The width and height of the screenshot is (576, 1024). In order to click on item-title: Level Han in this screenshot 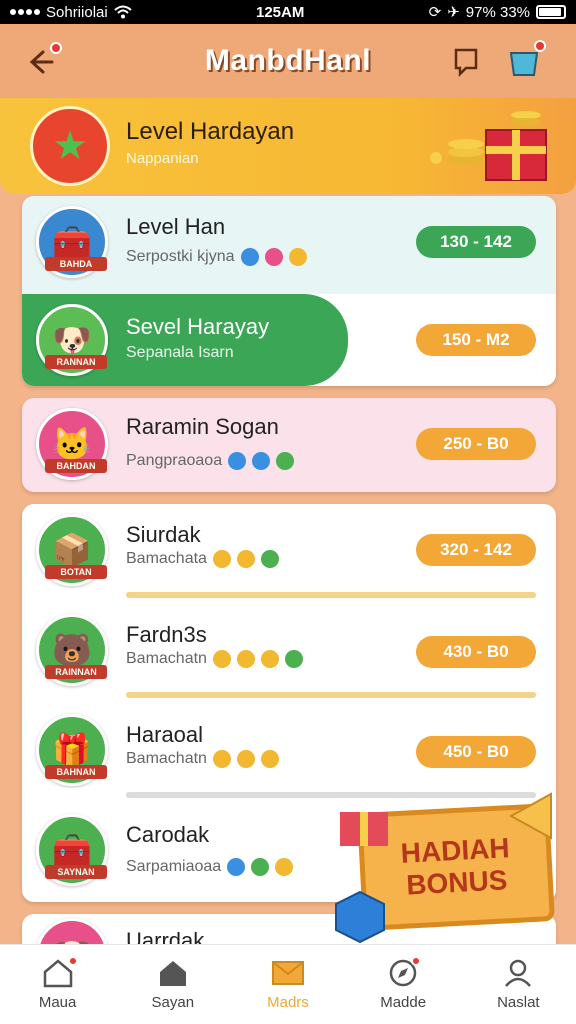, I will do `click(176, 226)`.